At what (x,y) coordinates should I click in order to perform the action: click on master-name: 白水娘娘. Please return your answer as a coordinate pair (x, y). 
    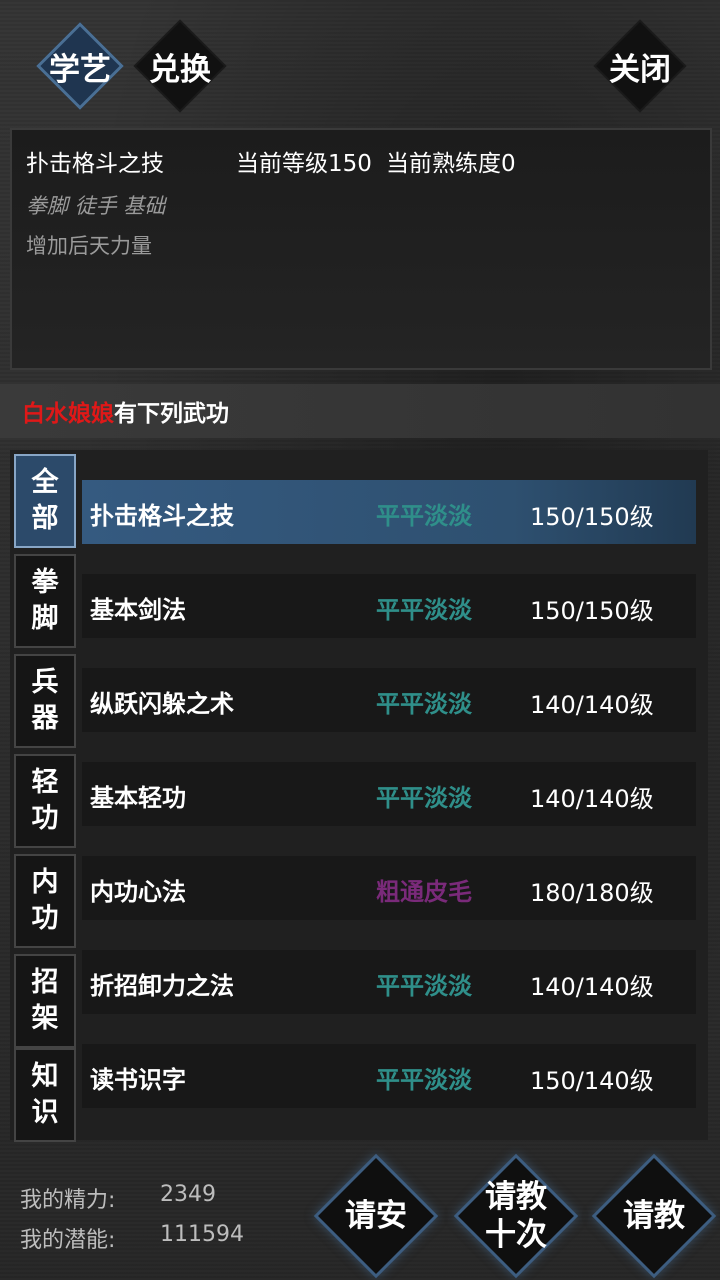
    Looking at the image, I should click on (68, 413).